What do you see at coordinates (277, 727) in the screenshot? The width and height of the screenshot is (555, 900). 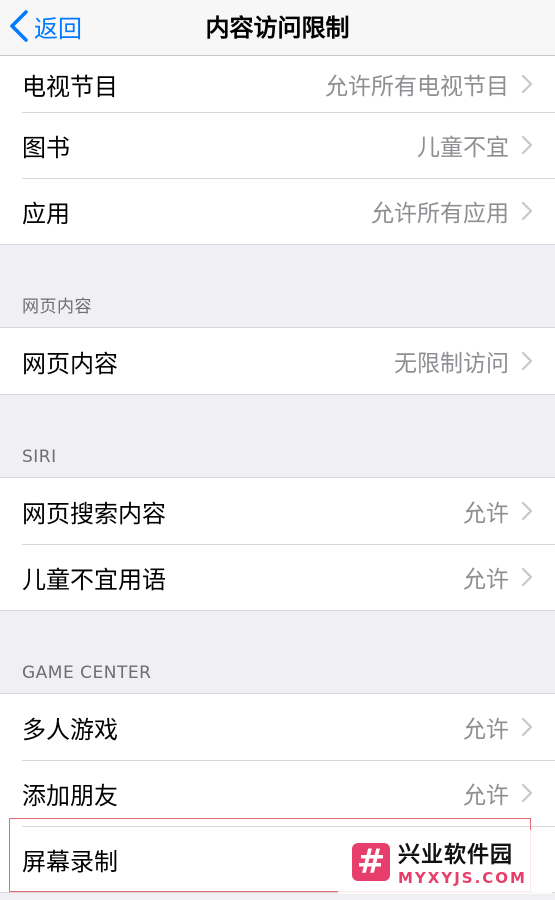 I see `row-multiplayer-games: 多人游戏 允许` at bounding box center [277, 727].